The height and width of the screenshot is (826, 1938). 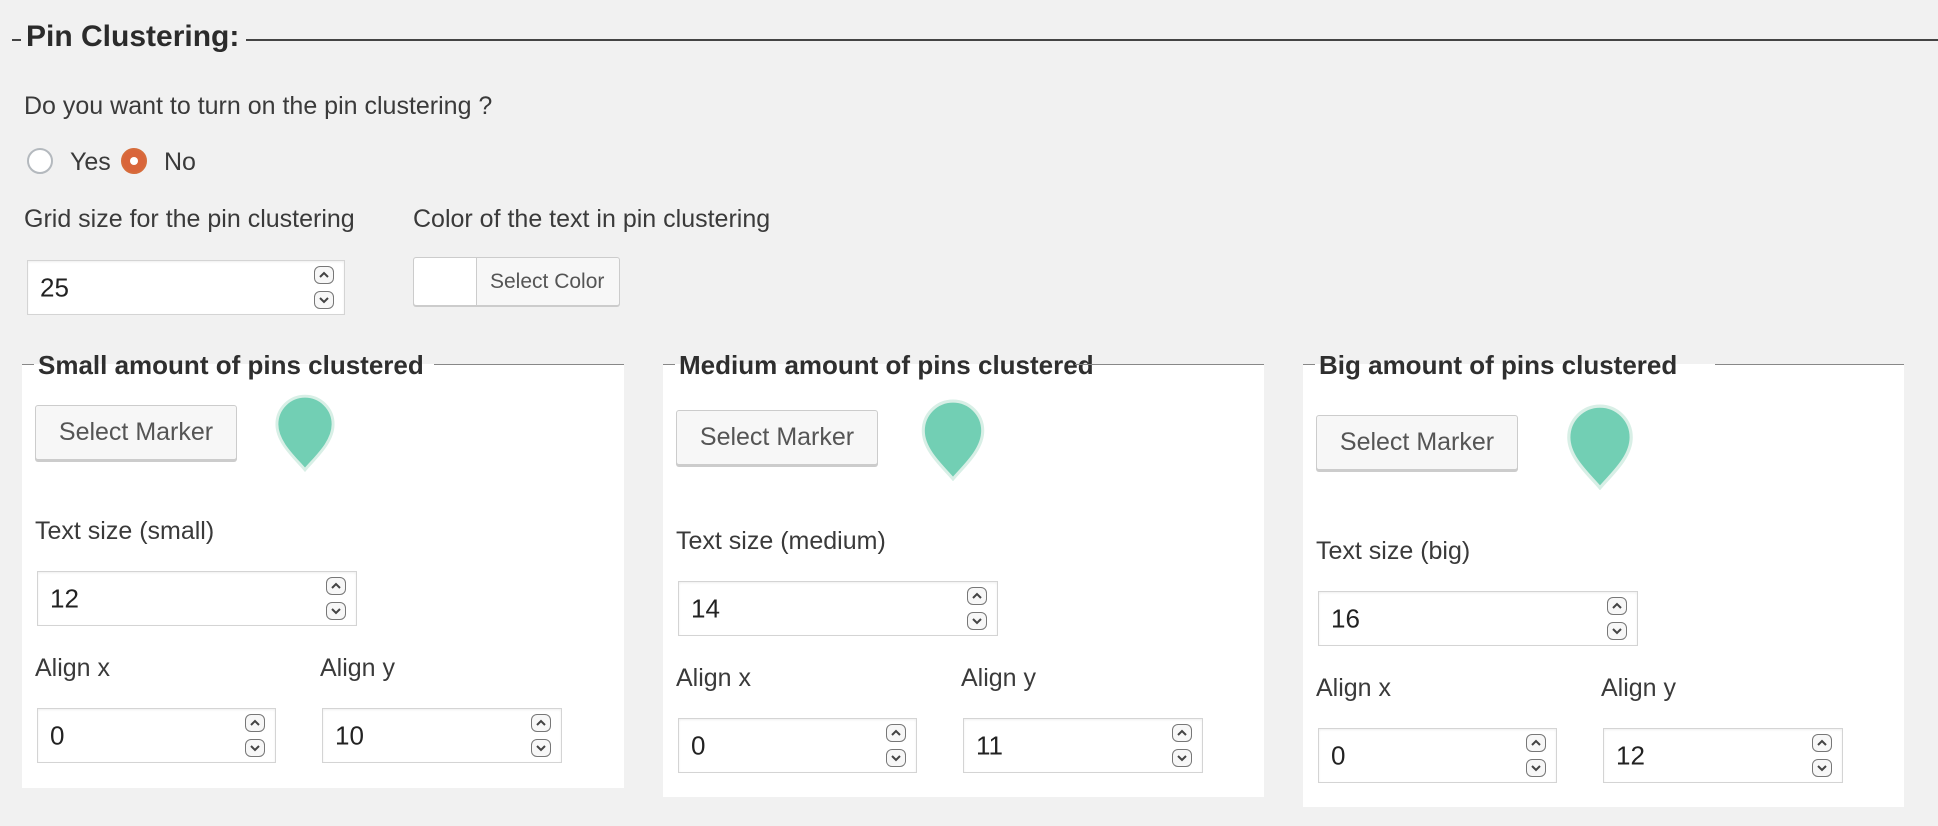 What do you see at coordinates (1338, 755) in the screenshot?
I see `align-x-value-big: 0` at bounding box center [1338, 755].